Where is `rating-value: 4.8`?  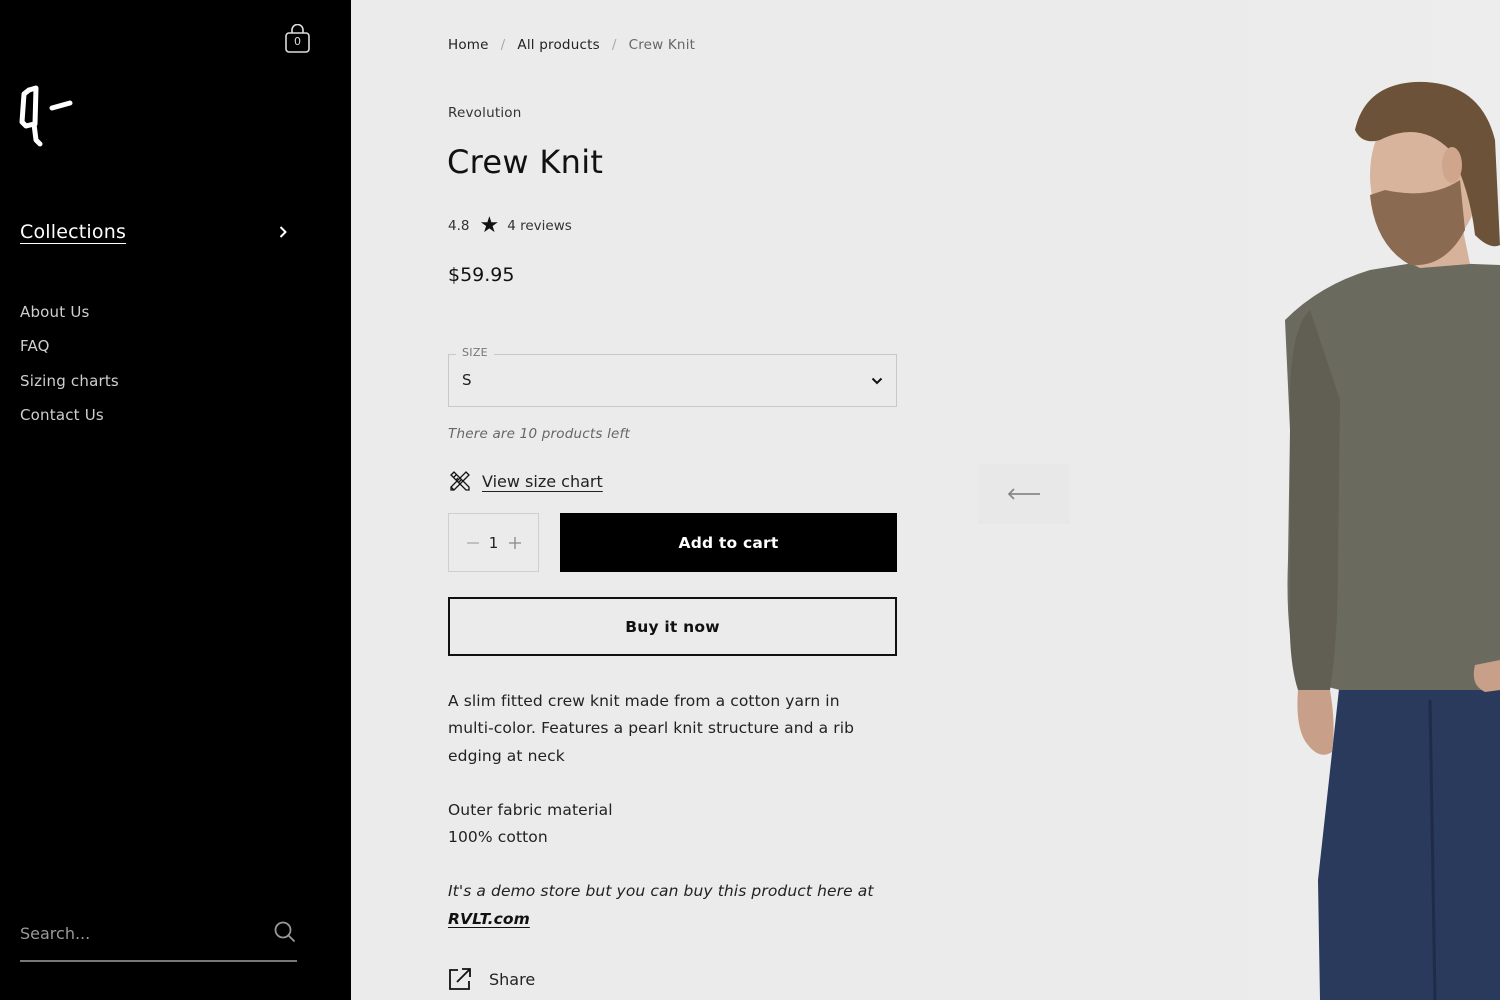 rating-value: 4.8 is located at coordinates (459, 226).